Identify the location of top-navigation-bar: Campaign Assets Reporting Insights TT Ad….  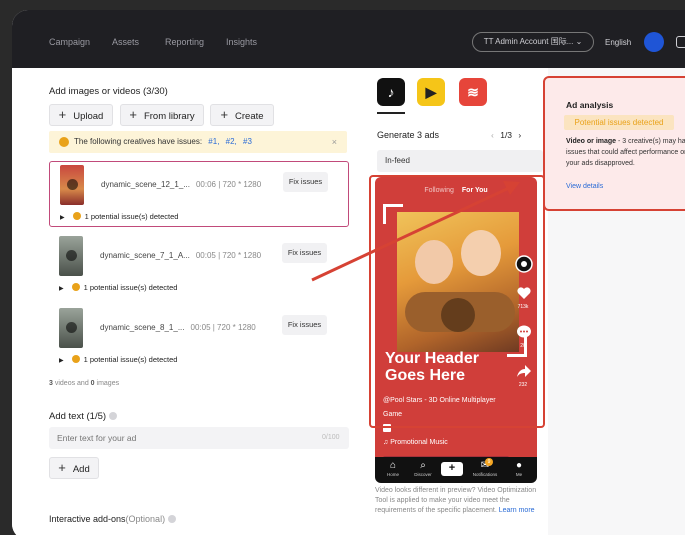
(348, 39).